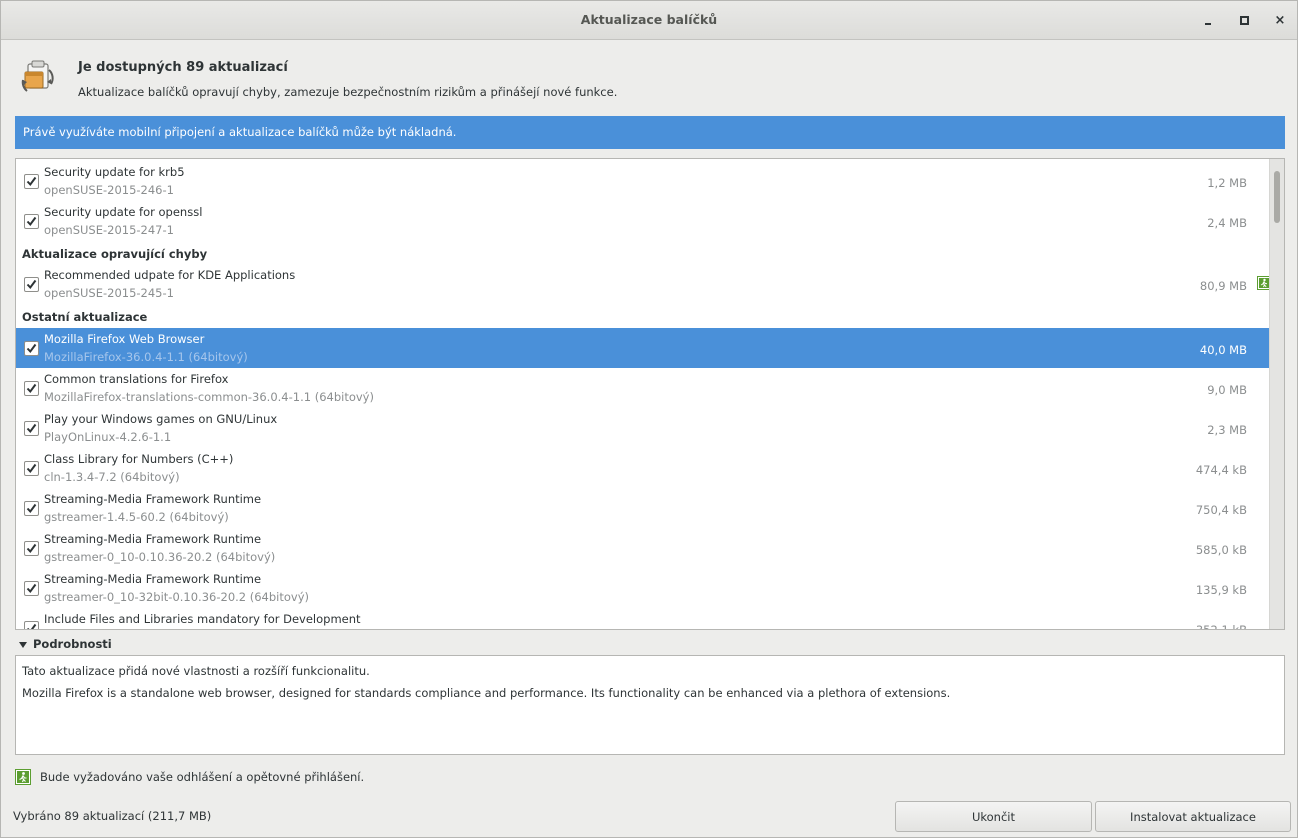 The width and height of the screenshot is (1298, 838). What do you see at coordinates (1221, 510) in the screenshot?
I see `update-size: 750,4 kB` at bounding box center [1221, 510].